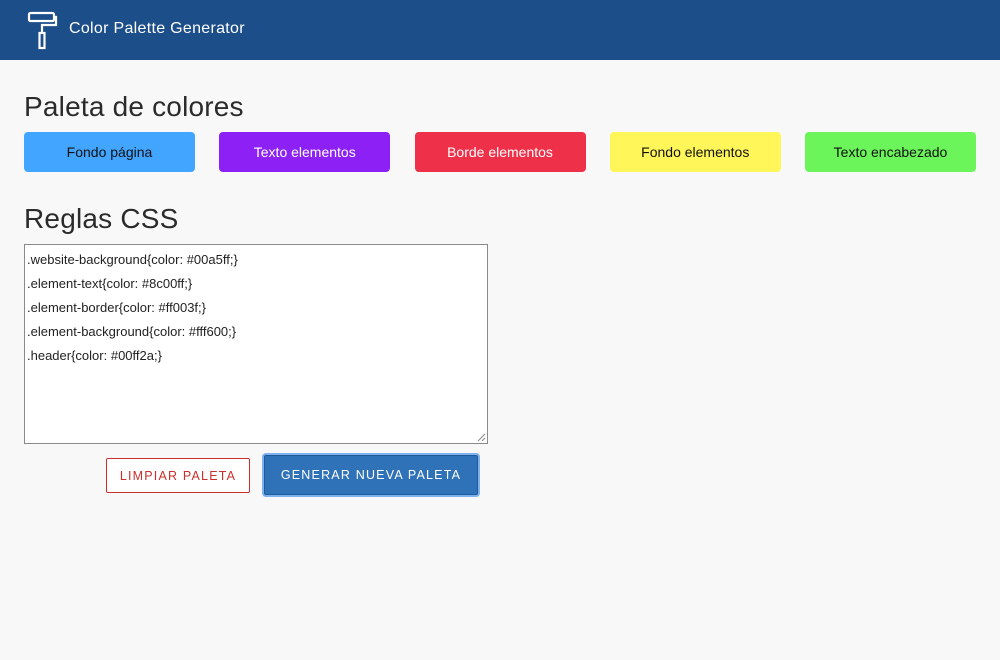 Image resolution: width=1000 pixels, height=660 pixels. I want to click on app-header: Color Palette Generator, so click(500, 30).